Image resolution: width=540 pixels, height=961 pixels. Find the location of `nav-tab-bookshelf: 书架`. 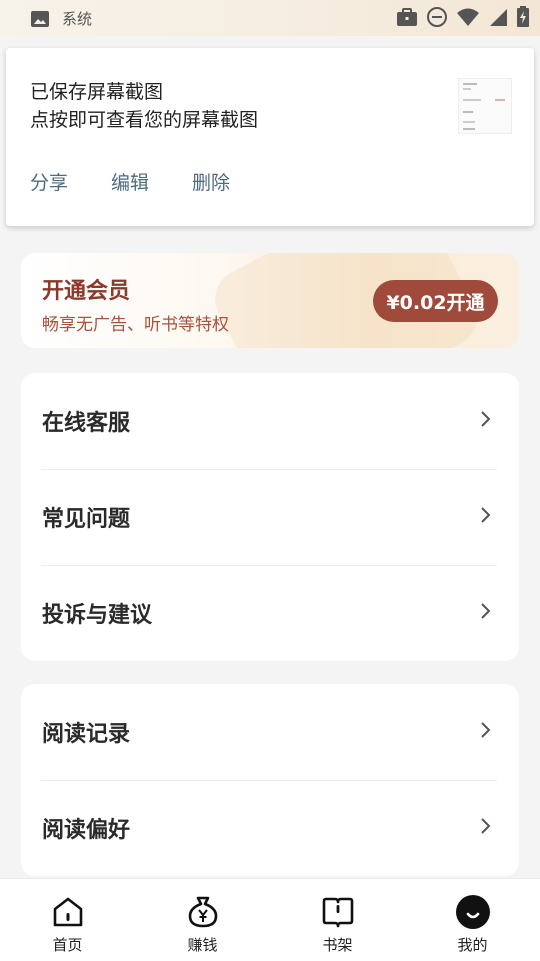

nav-tab-bookshelf: 书架 is located at coordinates (337, 920).